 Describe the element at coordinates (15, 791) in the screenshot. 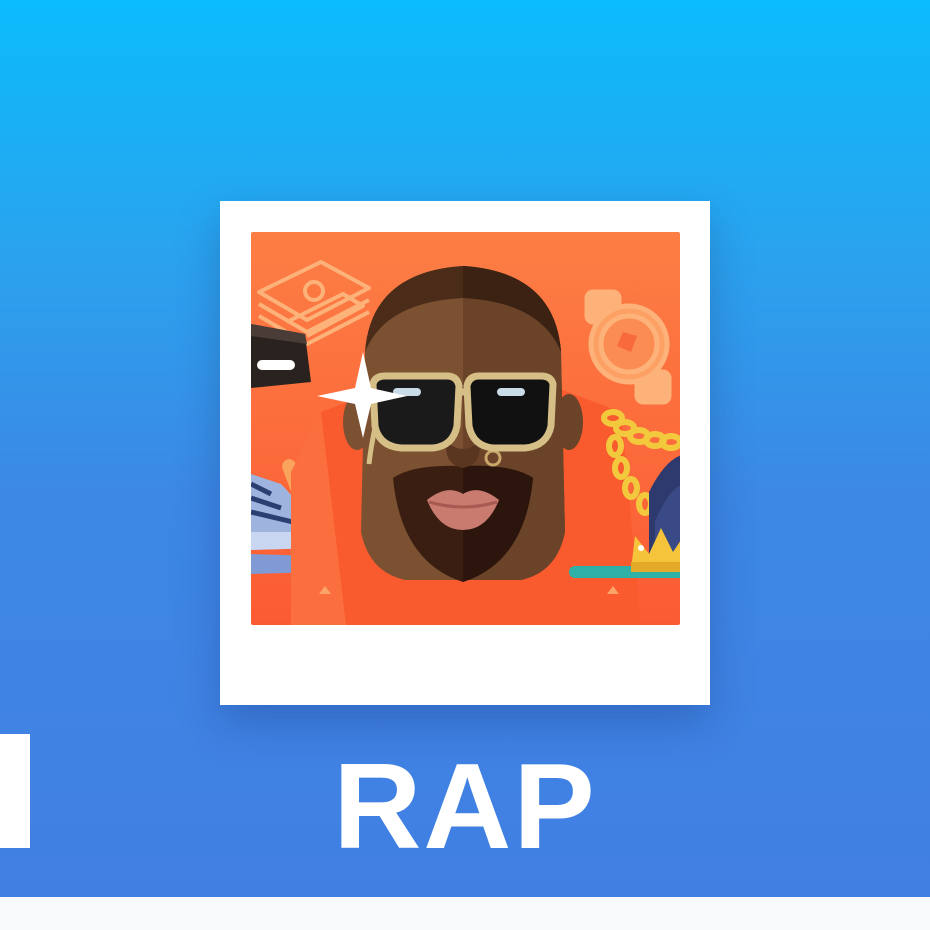

I see `adjacent-card-edge` at that location.